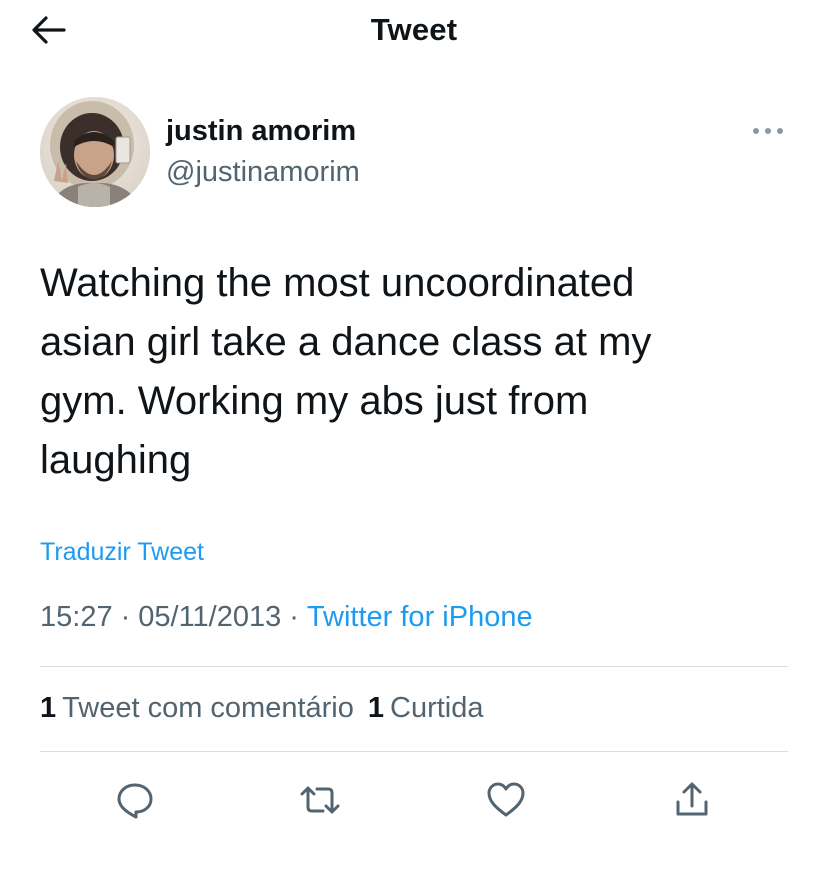 The height and width of the screenshot is (875, 828). I want to click on tweet-time: 15:27, so click(76, 617).